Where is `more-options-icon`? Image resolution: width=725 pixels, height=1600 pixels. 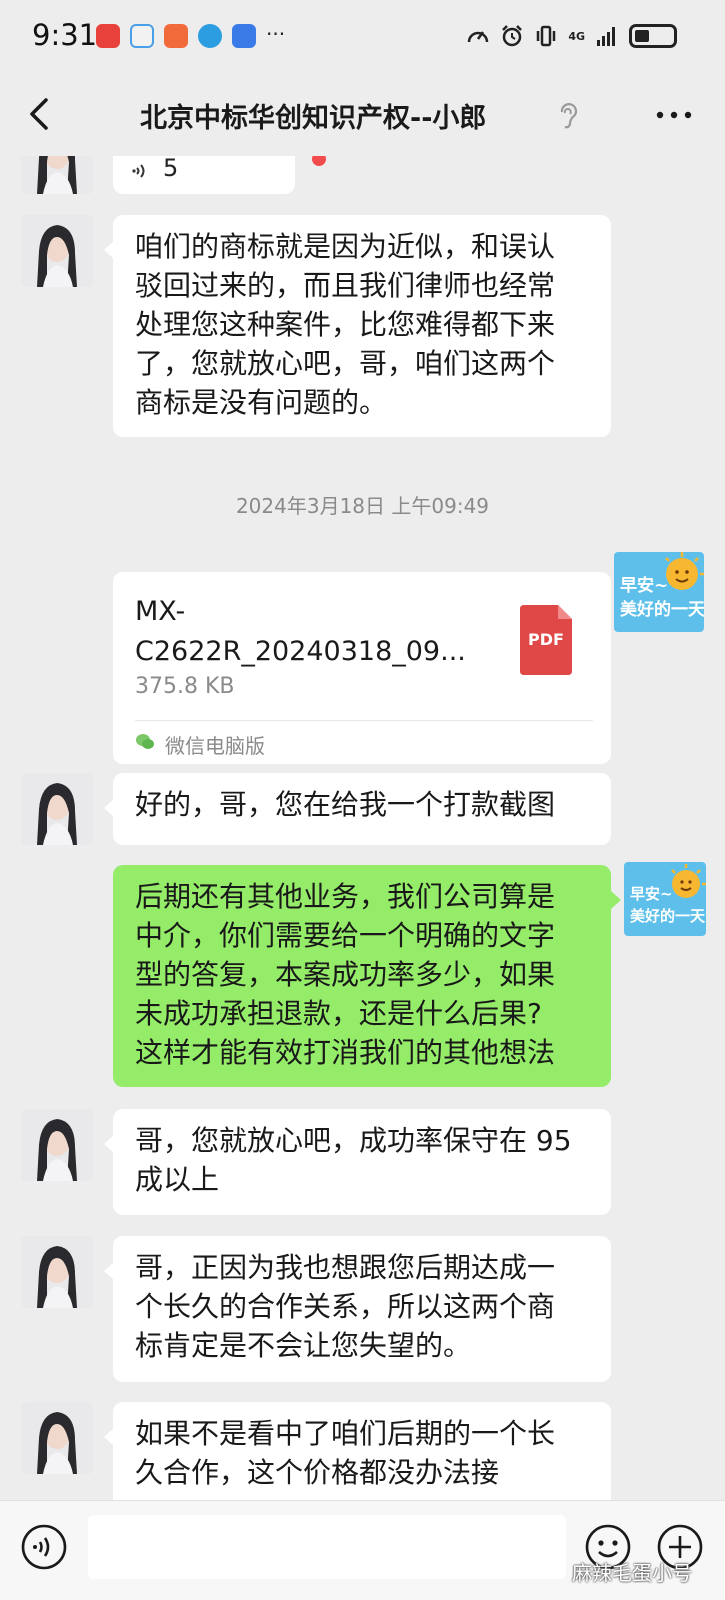
more-options-icon is located at coordinates (674, 115).